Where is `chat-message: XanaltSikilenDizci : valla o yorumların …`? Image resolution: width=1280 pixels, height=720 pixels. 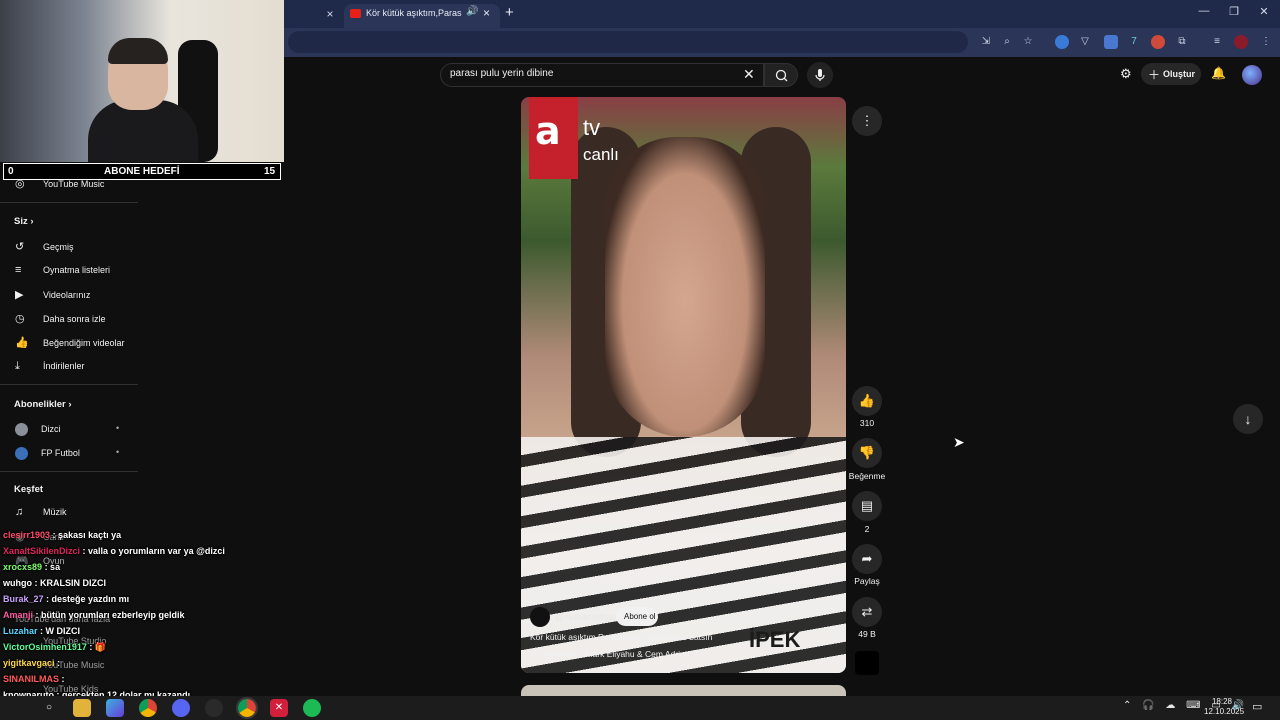
chat-message: XanaltSikilenDizci : valla o yorumların … is located at coordinates (114, 551).